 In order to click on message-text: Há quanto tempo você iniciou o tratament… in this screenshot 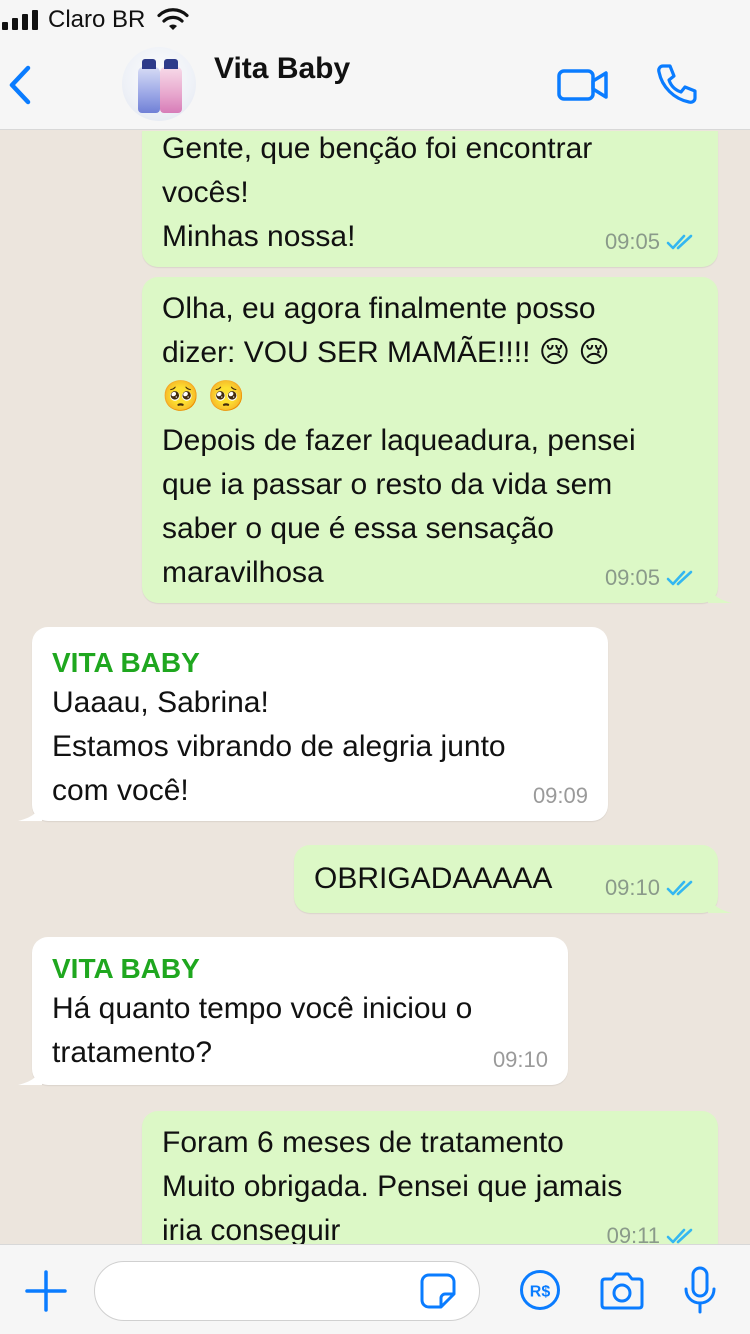, I will do `click(262, 1030)`.